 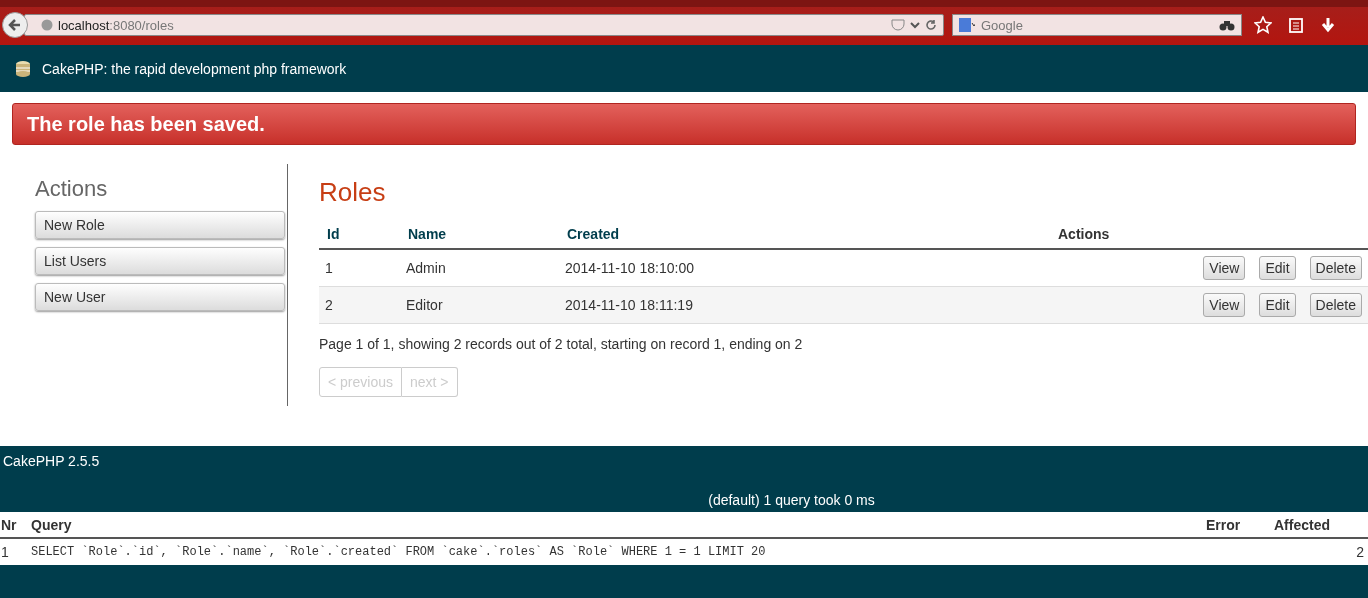 I want to click on sidebar-link: New User, so click(x=160, y=297).